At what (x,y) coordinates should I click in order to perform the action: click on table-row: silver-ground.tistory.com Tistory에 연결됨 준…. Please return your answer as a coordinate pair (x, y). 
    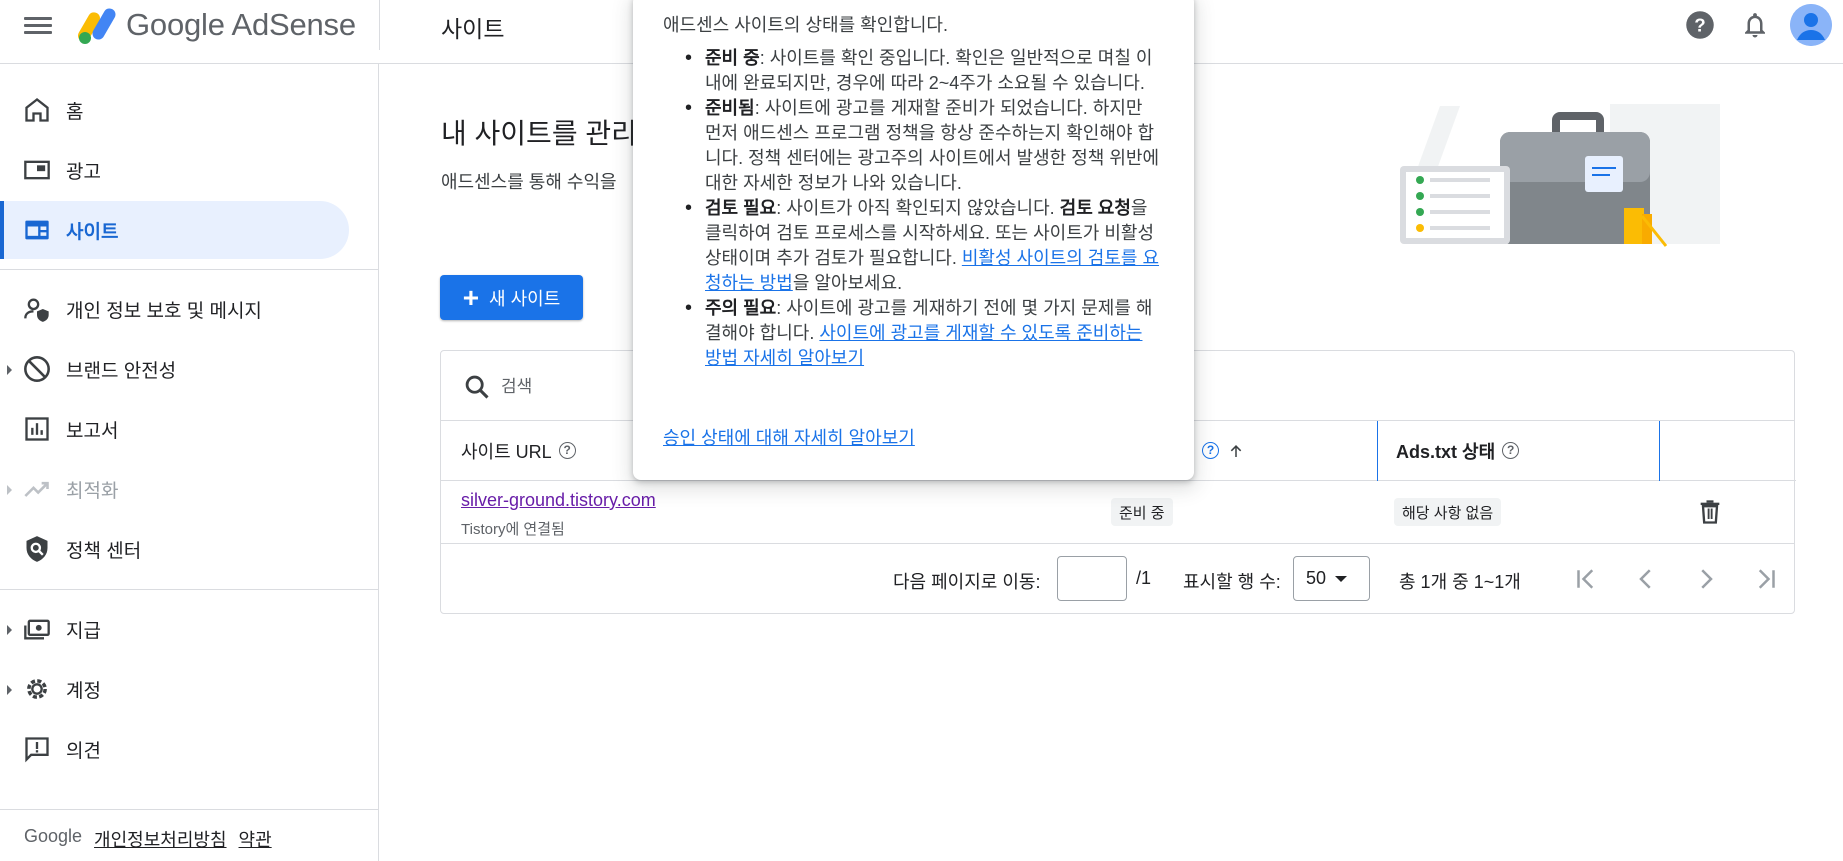
    Looking at the image, I should click on (1117, 513).